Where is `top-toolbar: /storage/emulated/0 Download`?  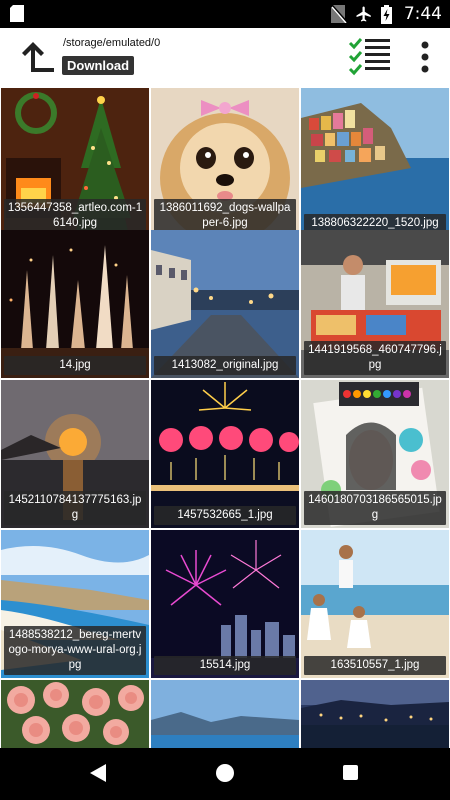
top-toolbar: /storage/emulated/0 Download is located at coordinates (225, 57).